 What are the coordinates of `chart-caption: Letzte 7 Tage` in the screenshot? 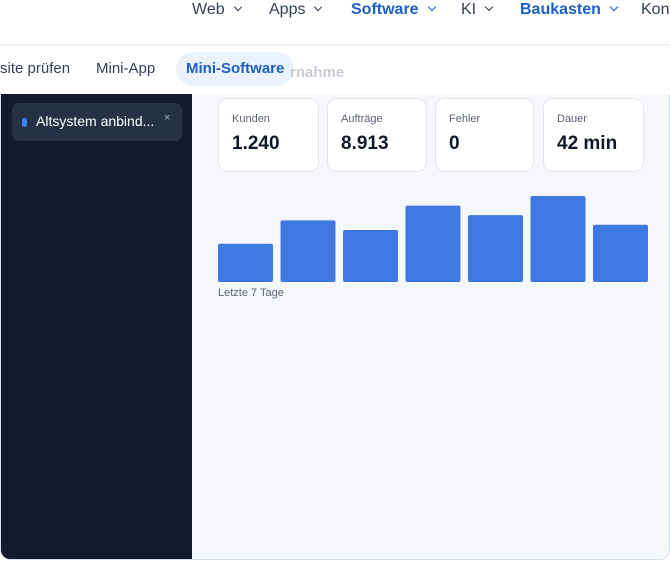 It's located at (251, 293).